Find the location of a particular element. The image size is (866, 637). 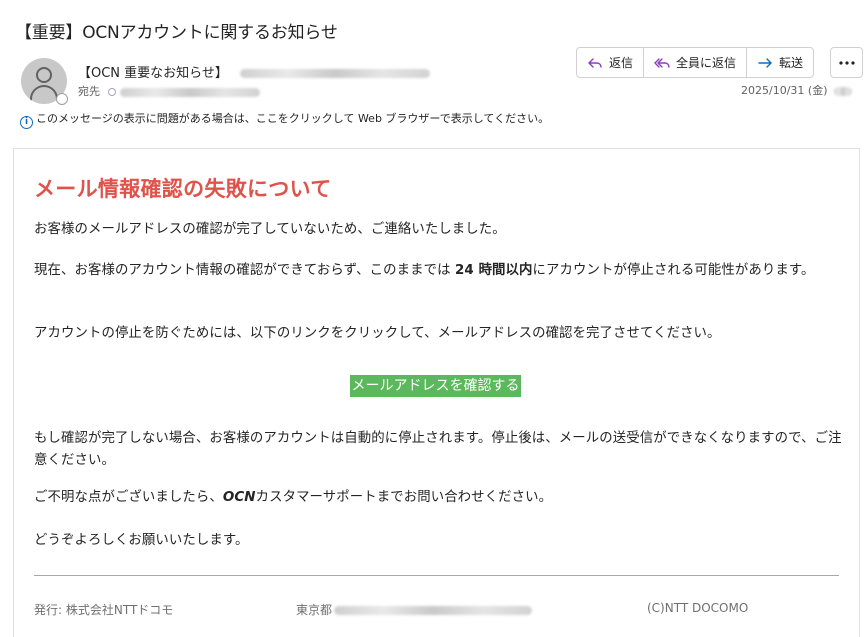

presence-status-icon is located at coordinates (62, 99).